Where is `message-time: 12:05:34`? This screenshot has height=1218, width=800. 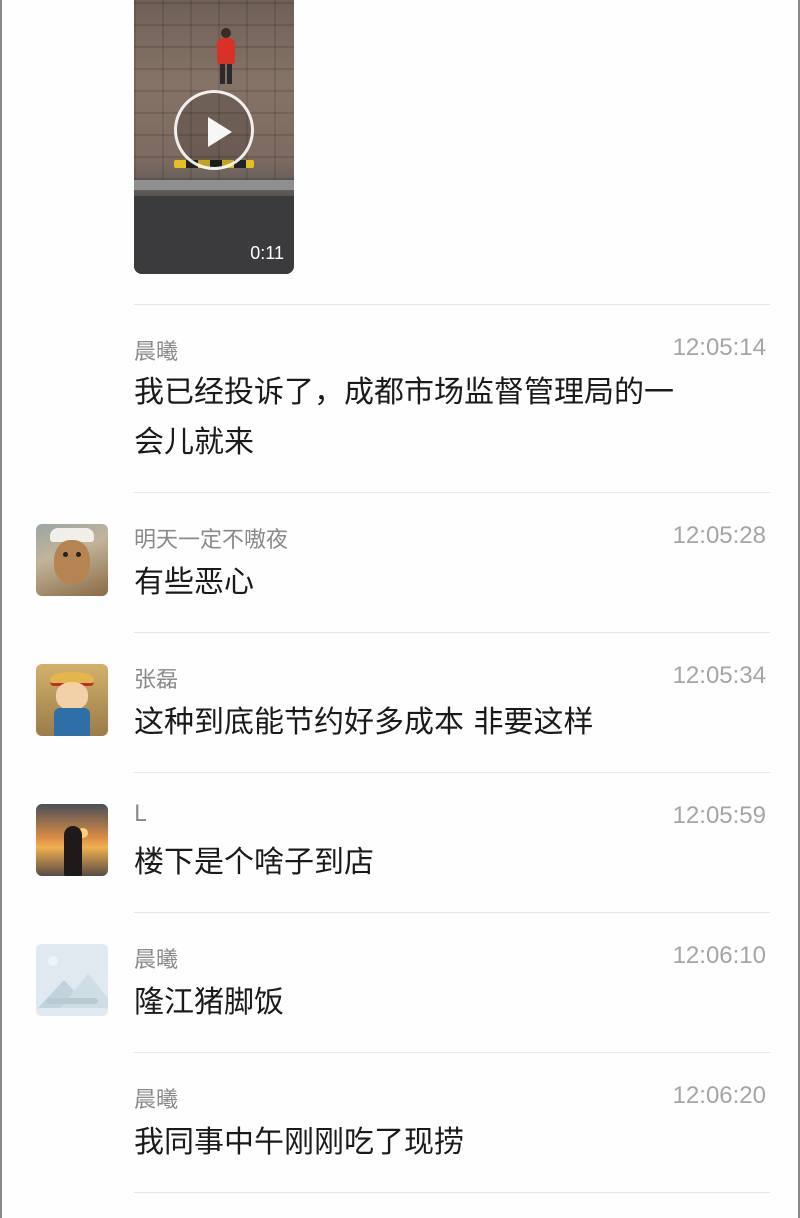 message-time: 12:05:34 is located at coordinates (719, 675).